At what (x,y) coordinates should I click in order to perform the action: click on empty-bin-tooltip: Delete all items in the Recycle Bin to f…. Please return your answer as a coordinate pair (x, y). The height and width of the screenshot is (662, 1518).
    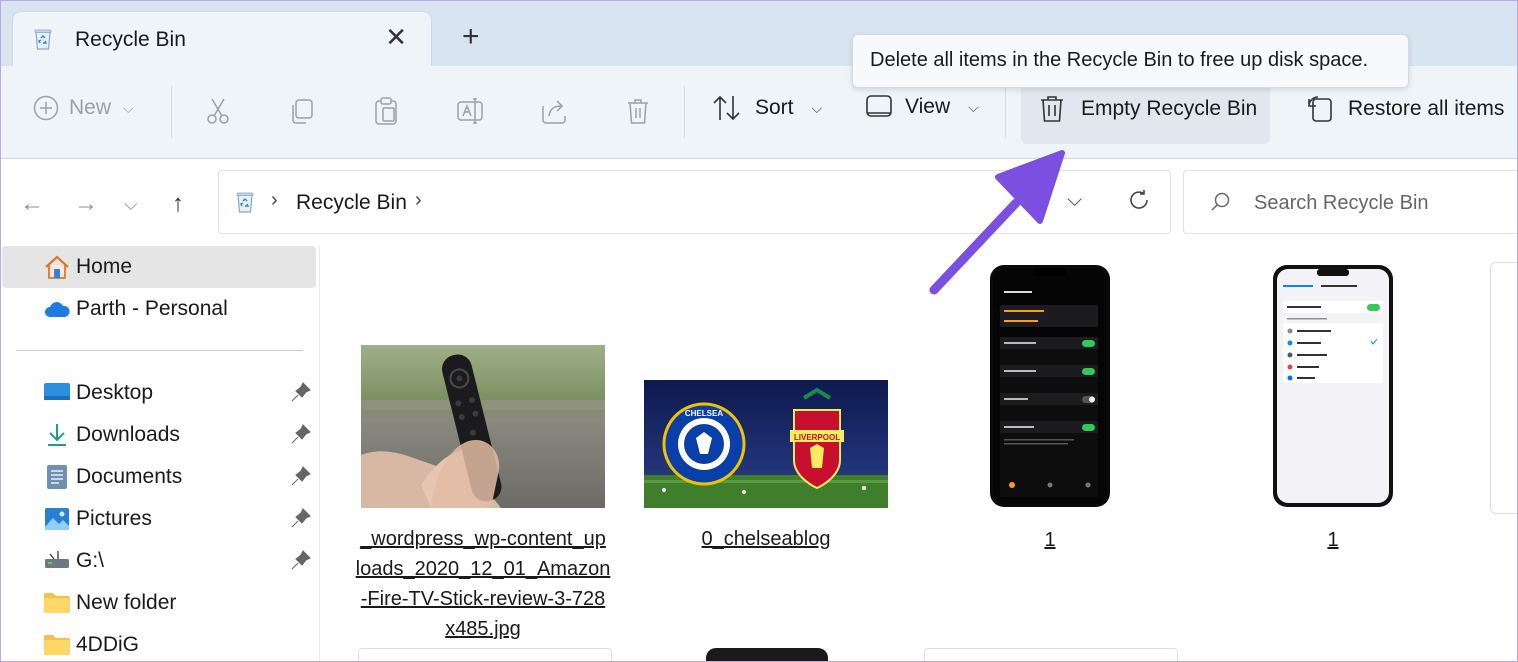
    Looking at the image, I should click on (1130, 61).